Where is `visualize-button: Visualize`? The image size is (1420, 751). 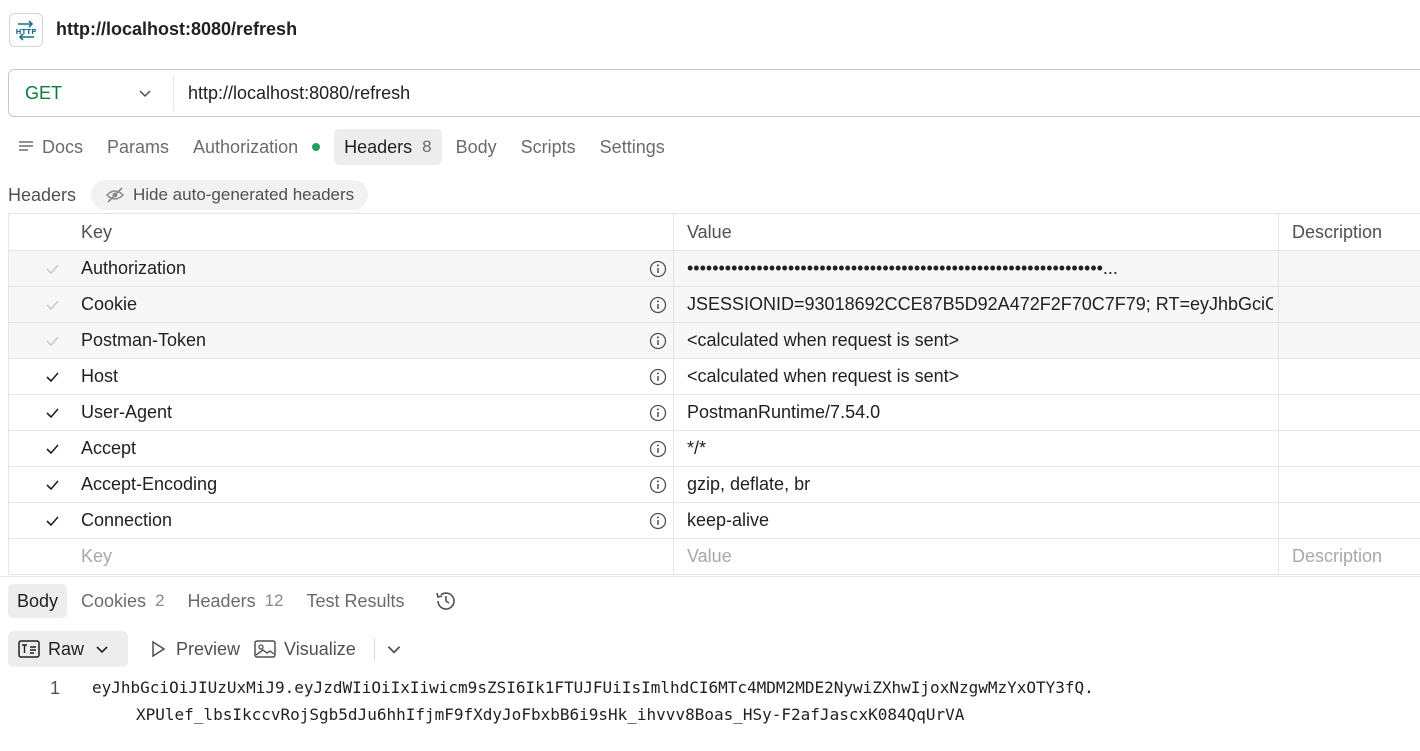
visualize-button: Visualize is located at coordinates (310, 649).